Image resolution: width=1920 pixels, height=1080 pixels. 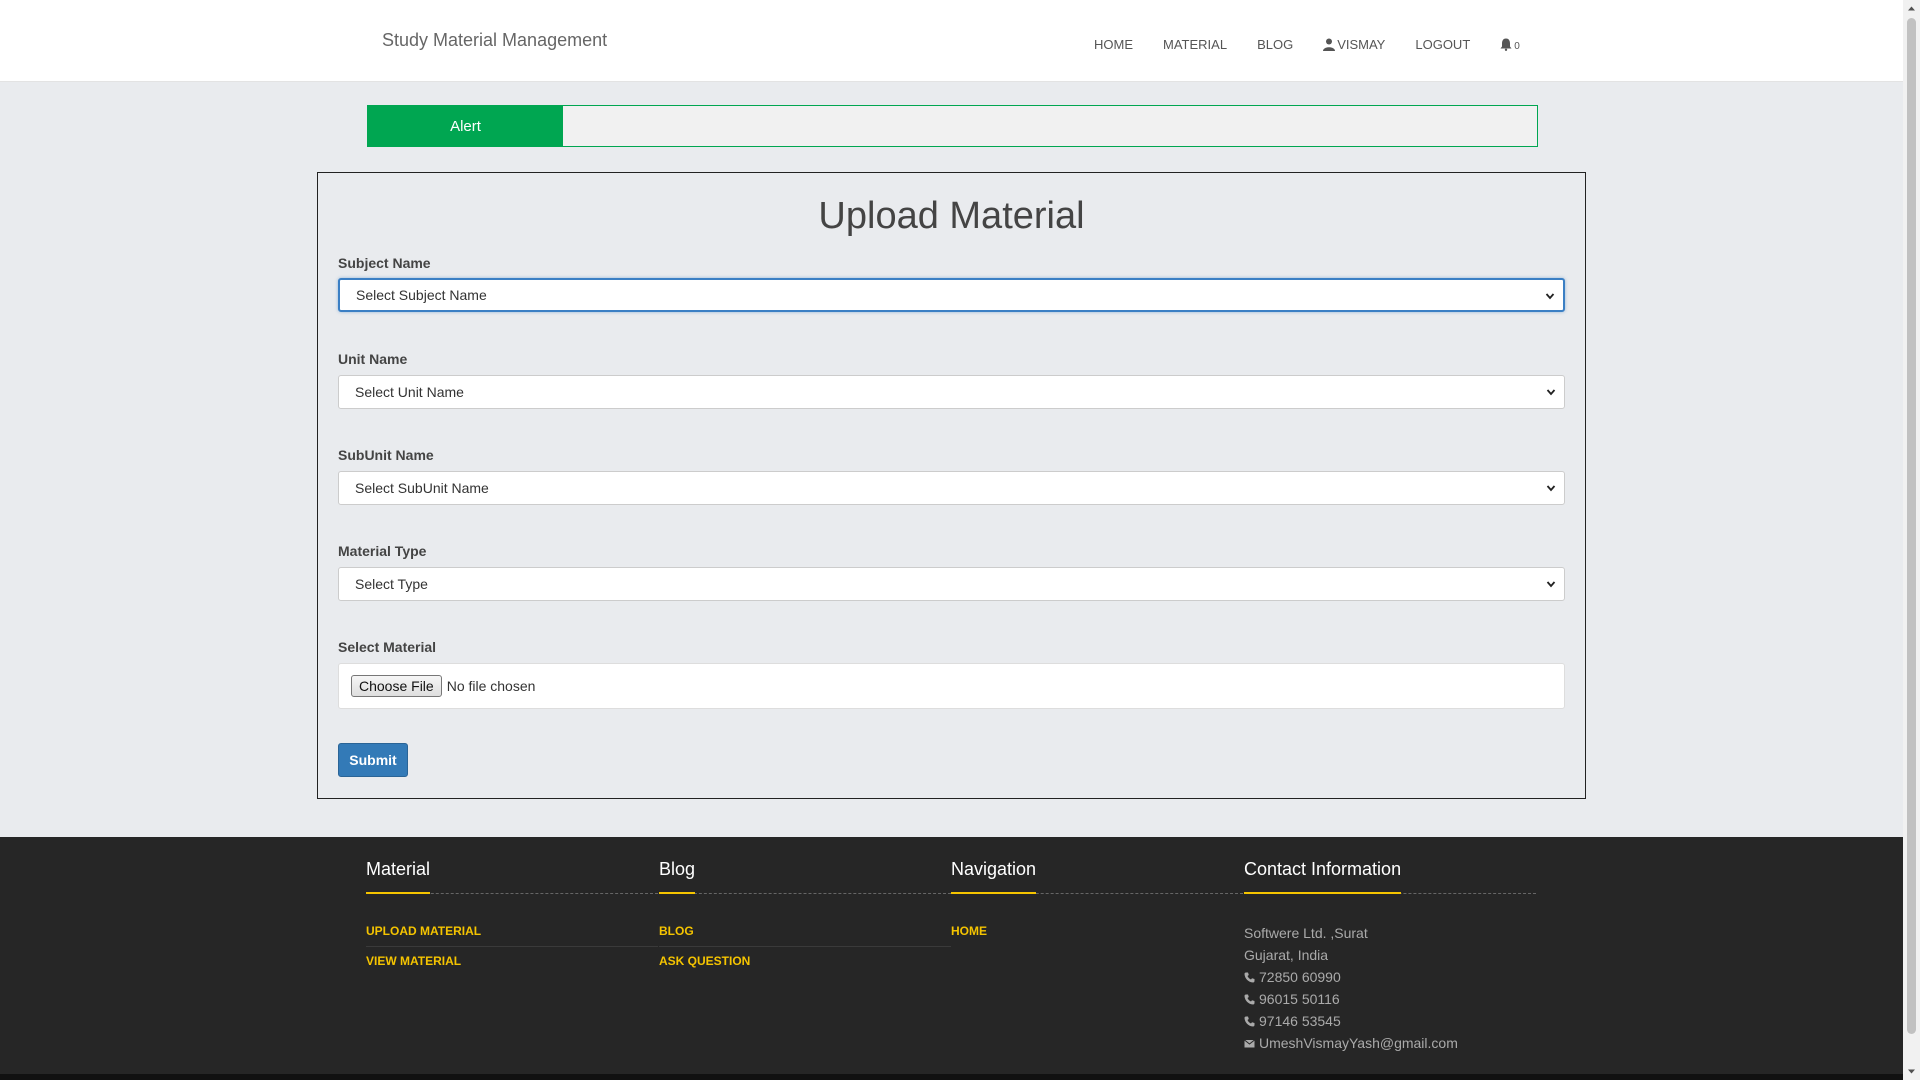 I want to click on nav-notifications: 0, so click(x=1510, y=45).